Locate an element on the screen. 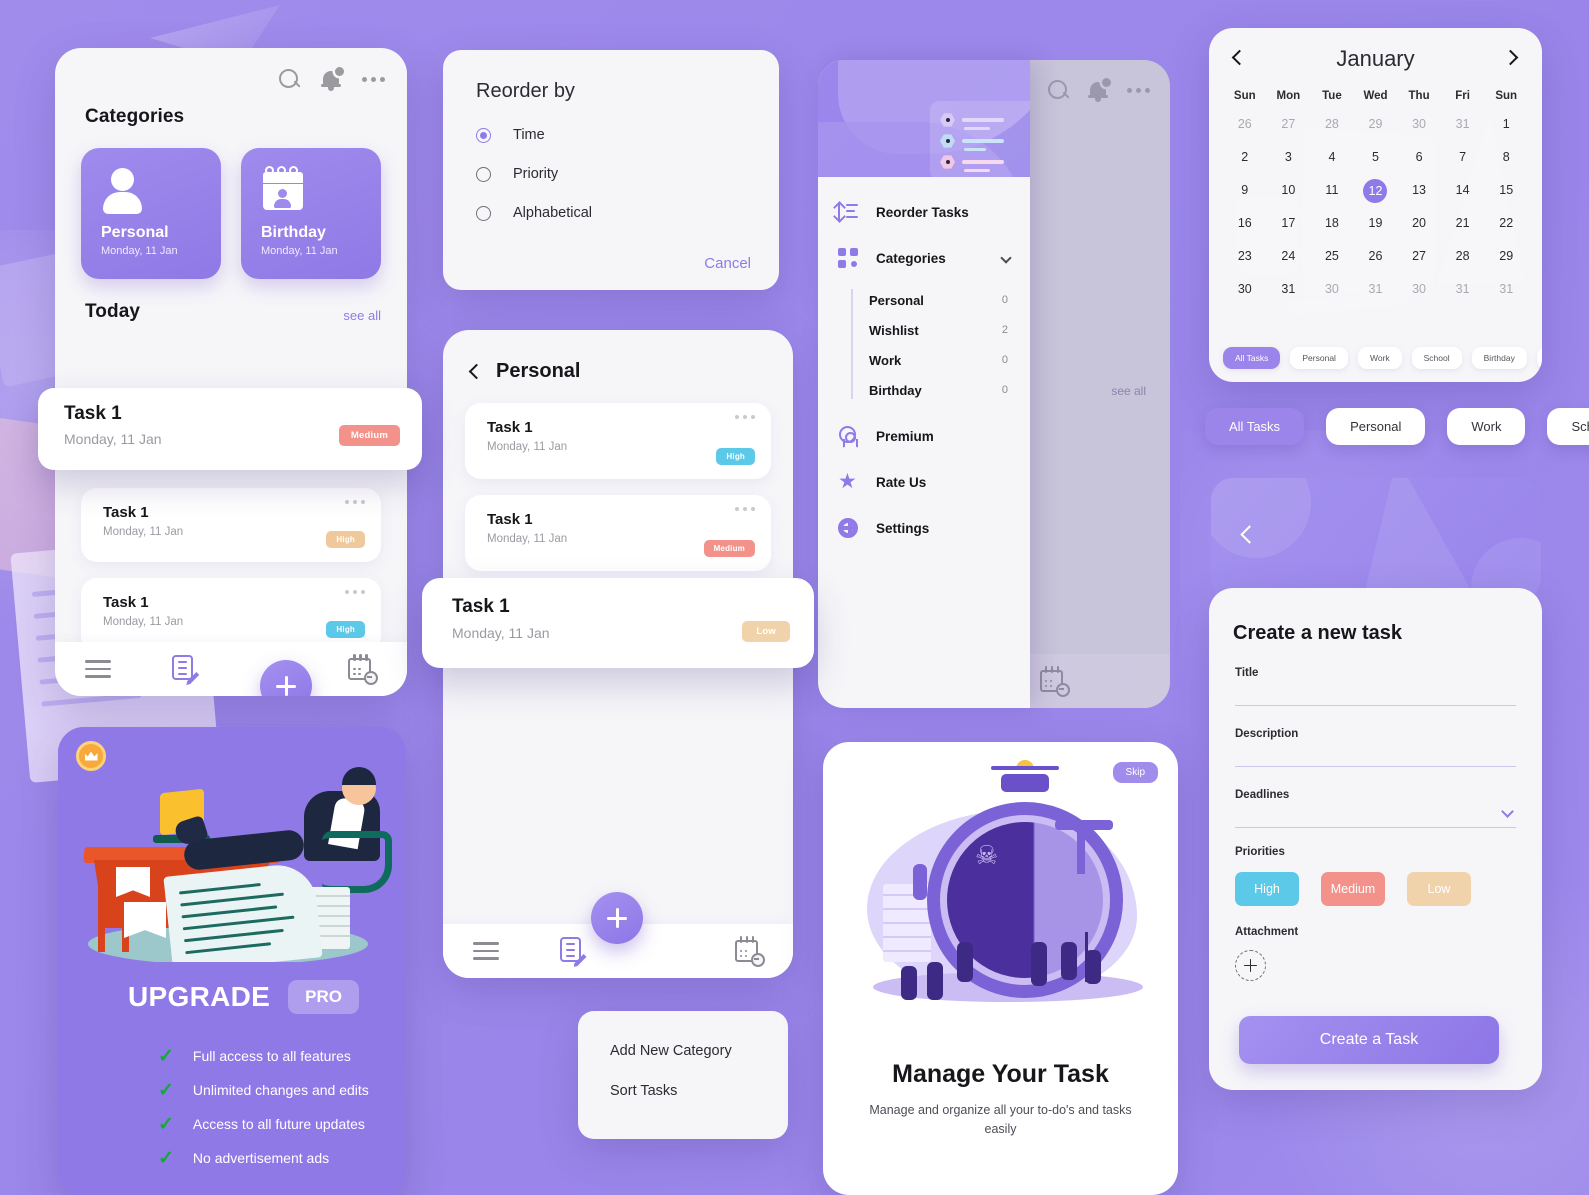 Image resolution: width=1589 pixels, height=1195 pixels. title-input is located at coordinates (1375, 705).